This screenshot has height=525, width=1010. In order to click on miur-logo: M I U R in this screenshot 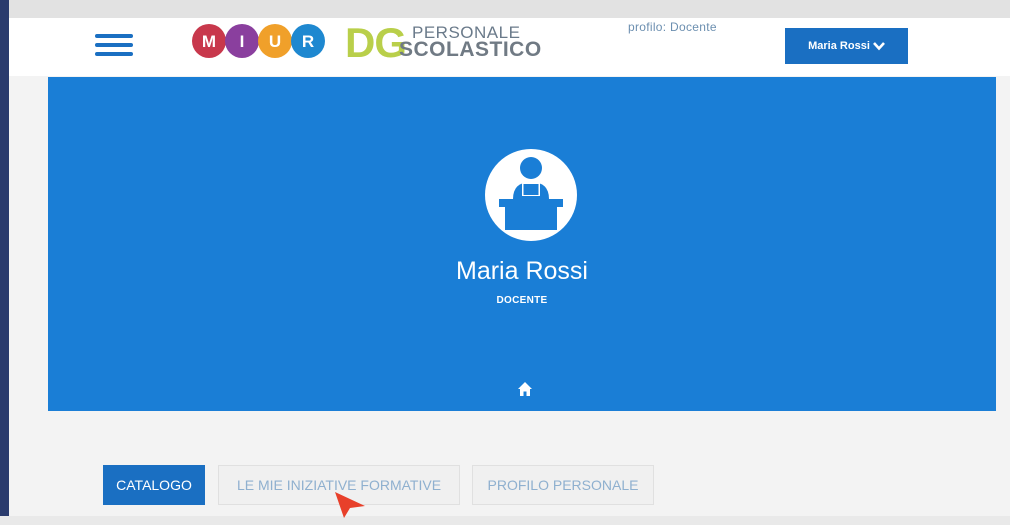, I will do `click(265, 41)`.